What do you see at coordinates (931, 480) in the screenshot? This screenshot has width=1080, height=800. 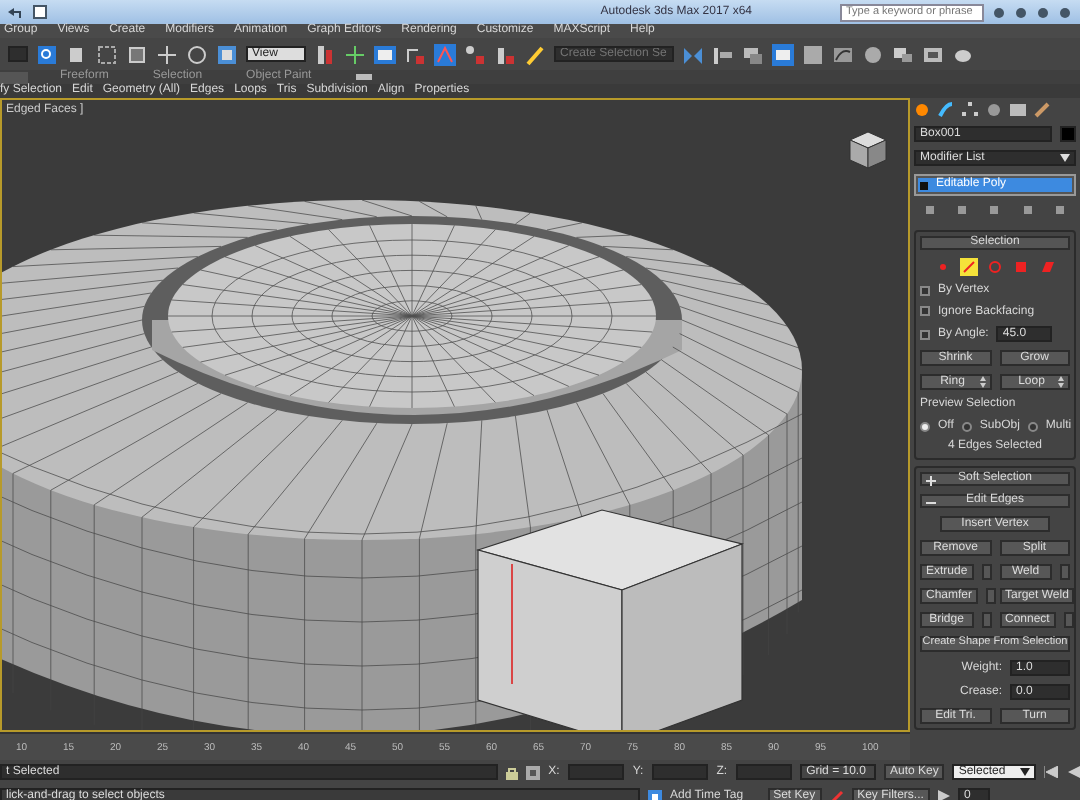 I see `expand-icon` at bounding box center [931, 480].